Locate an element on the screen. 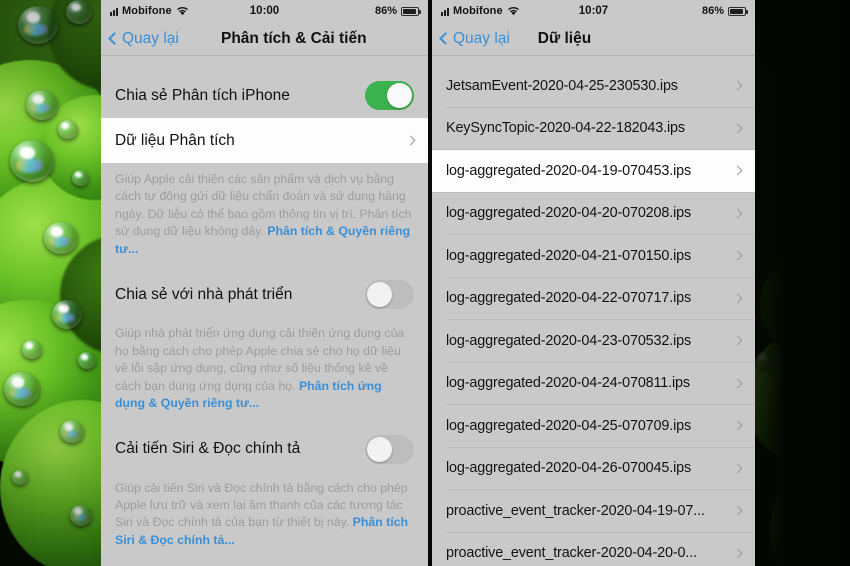 The image size is (850, 566). file-list-item: log-aggregated-2020-04-23-070532.ips is located at coordinates (593, 341).